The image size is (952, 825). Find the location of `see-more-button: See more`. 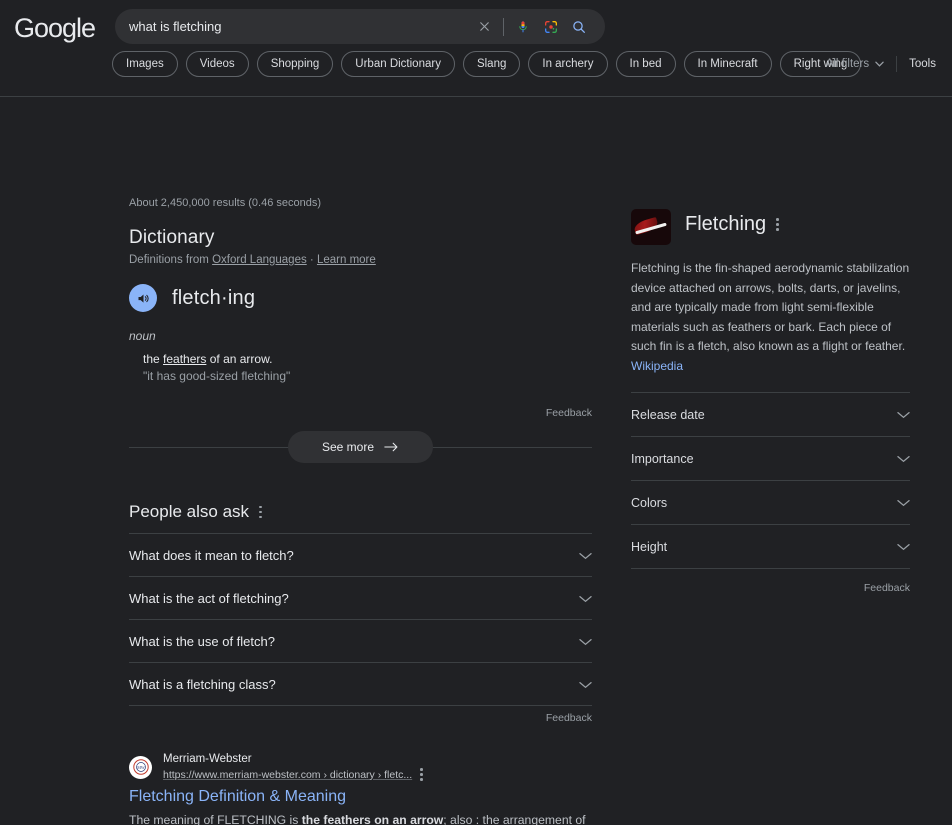

see-more-button: See more is located at coordinates (360, 447).